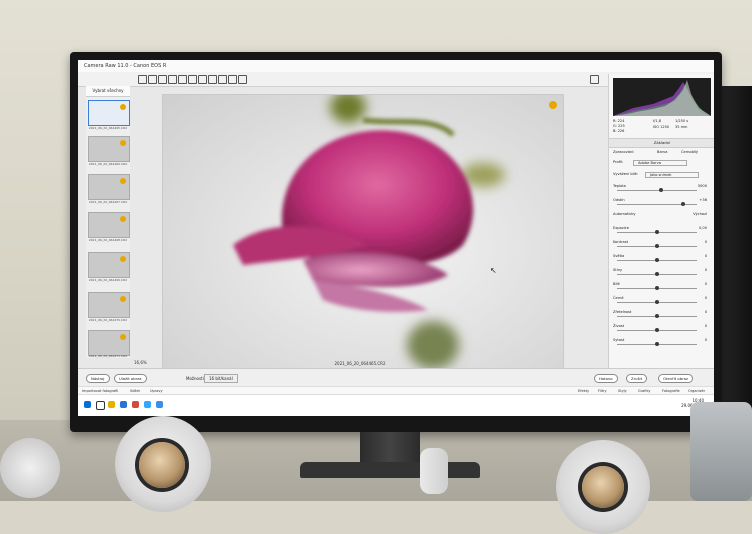 Image resolution: width=752 pixels, height=534 pixels. Describe the element at coordinates (619, 131) in the screenshot. I see `blue-value: B: 226` at that location.